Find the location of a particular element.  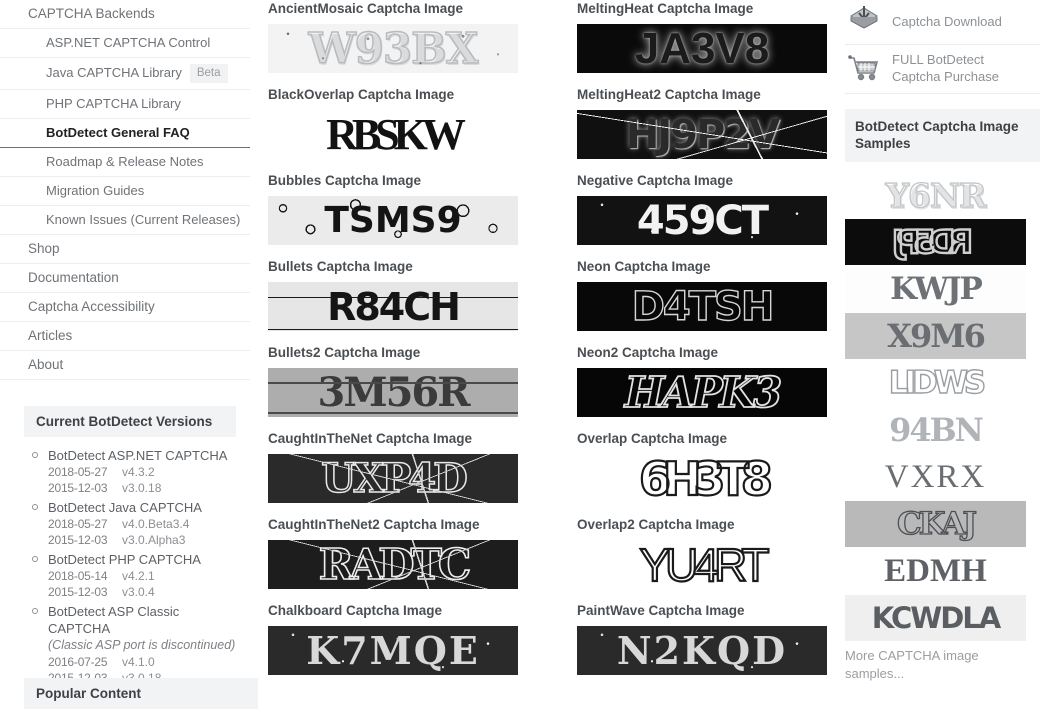

sample-captcha-code: EDMH is located at coordinates (935, 570).